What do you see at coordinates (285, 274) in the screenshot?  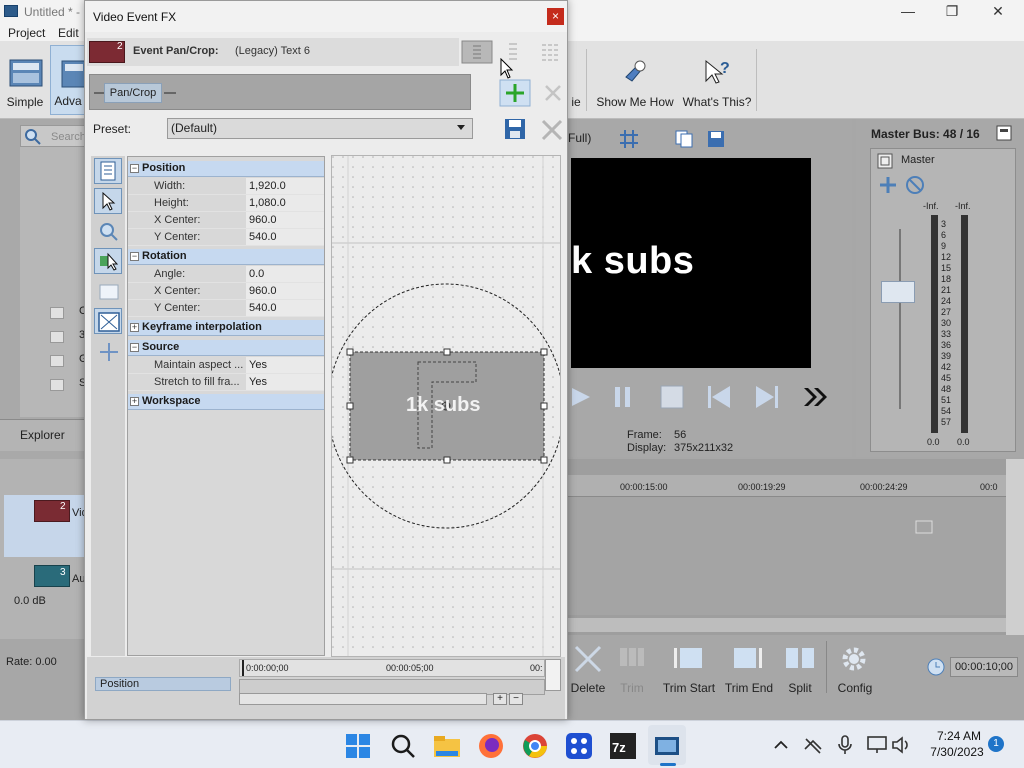 I see `property-value: 0.0` at bounding box center [285, 274].